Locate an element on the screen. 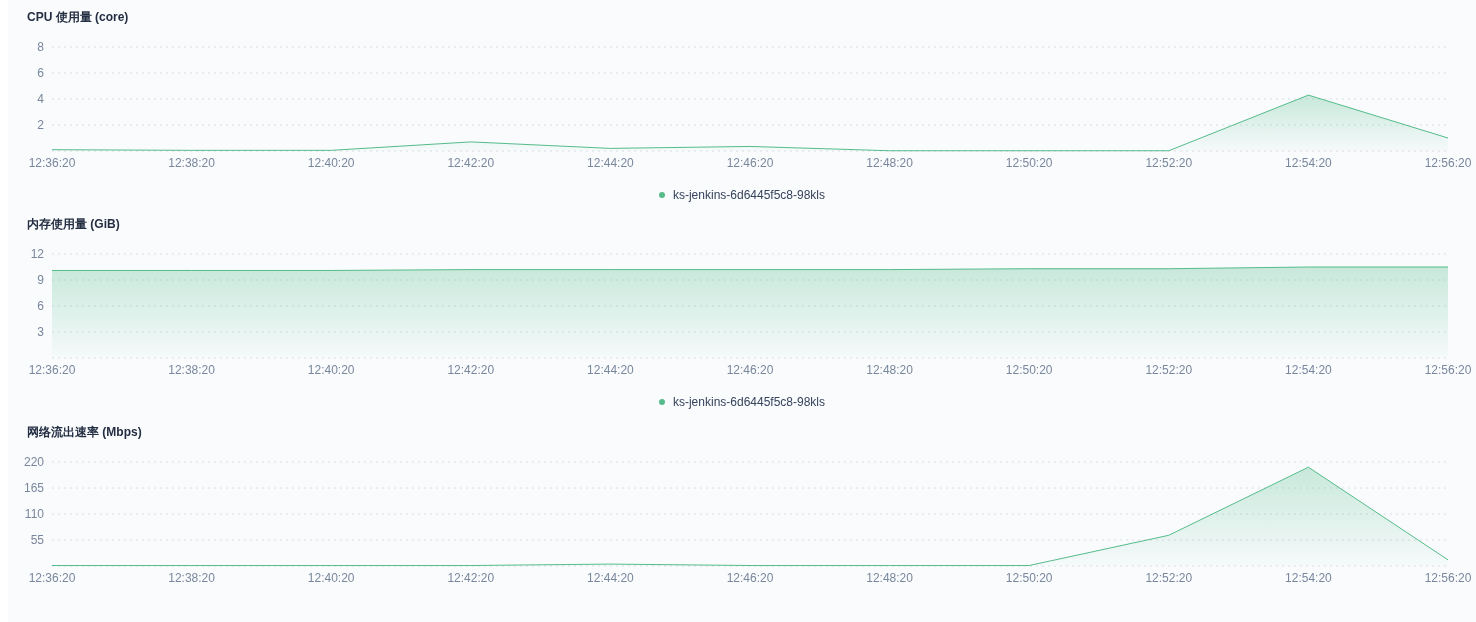  y-tick-label: 9 is located at coordinates (40, 280).